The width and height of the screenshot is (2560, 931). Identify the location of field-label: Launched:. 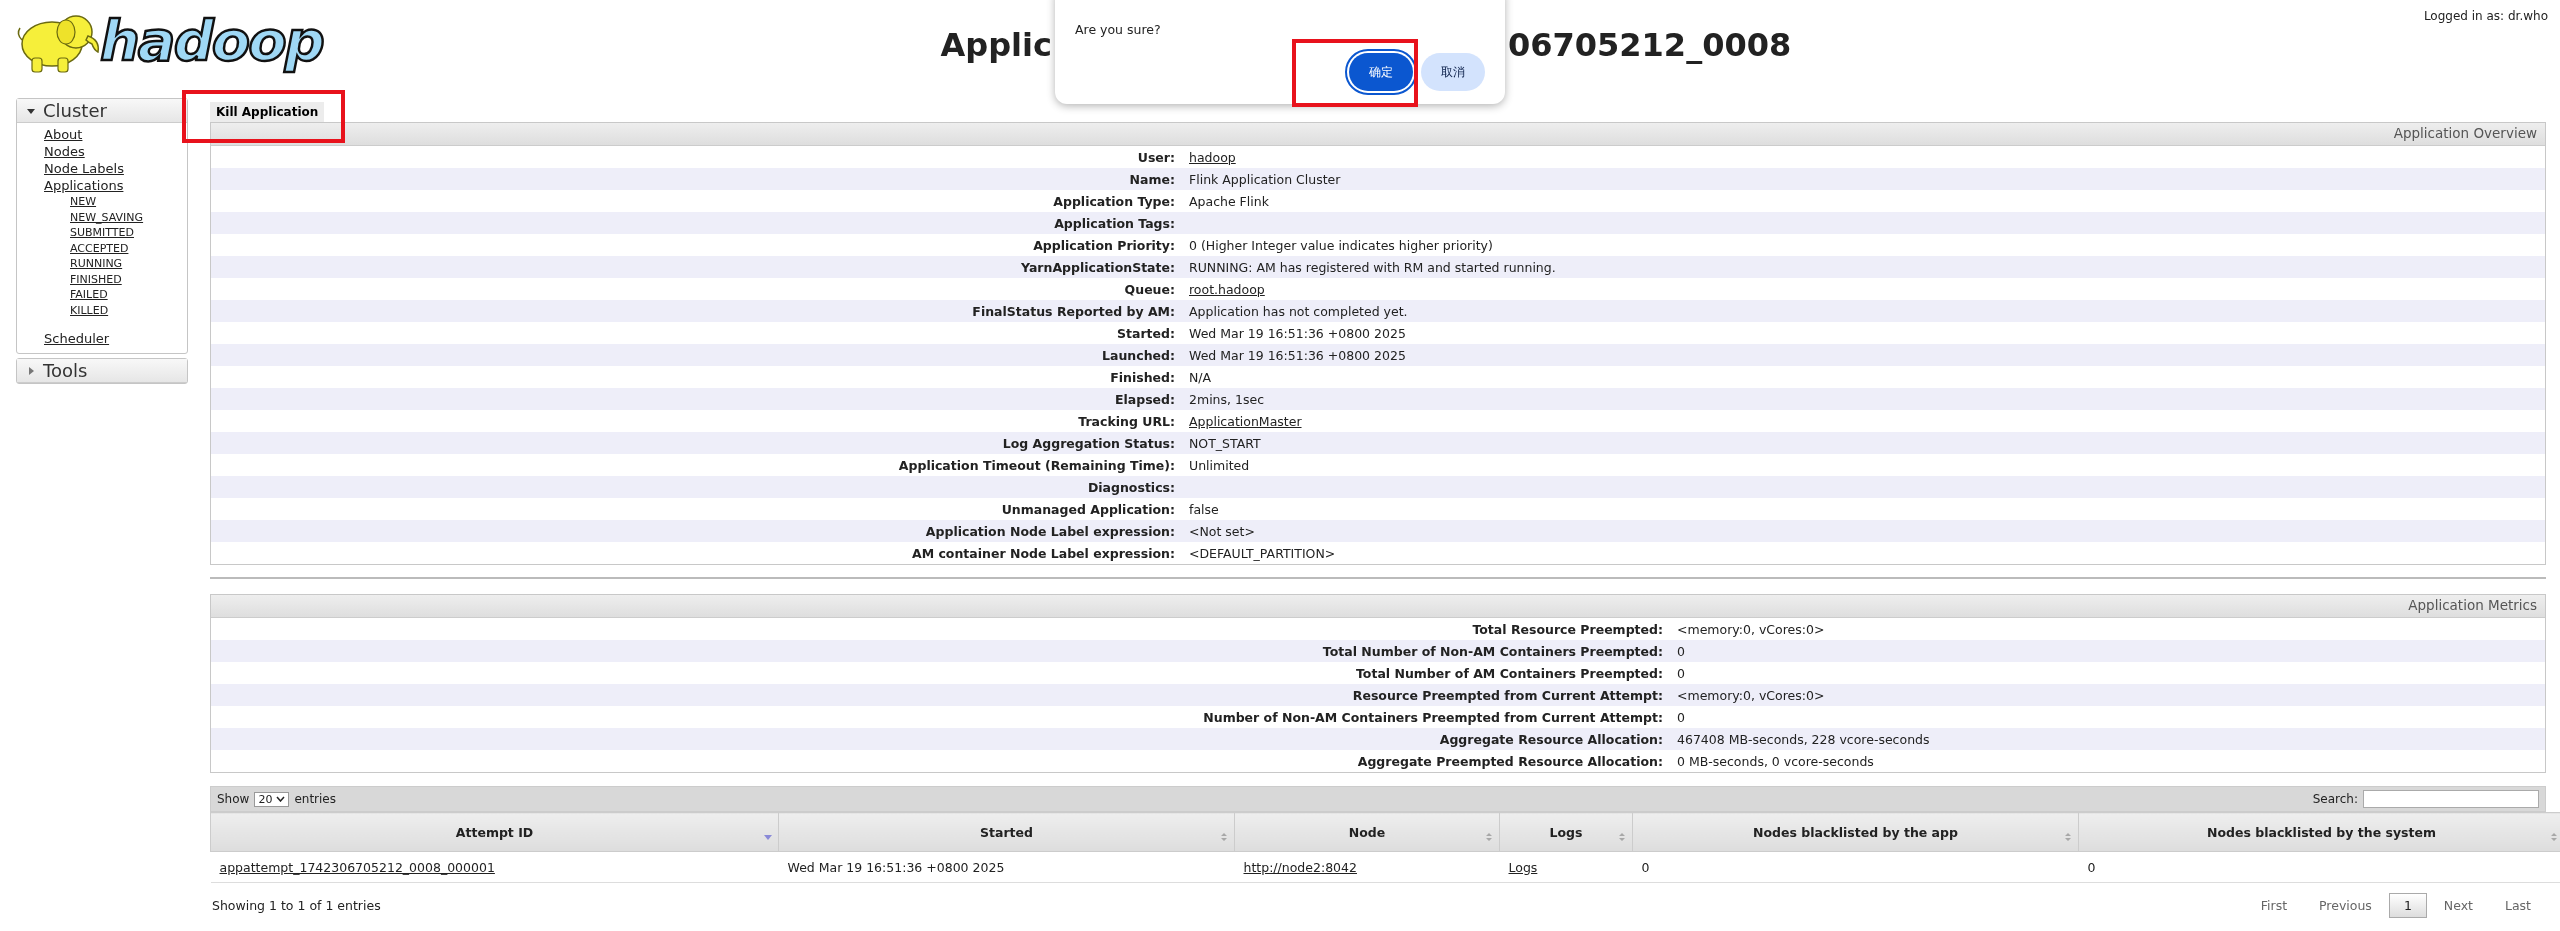
(1138, 355).